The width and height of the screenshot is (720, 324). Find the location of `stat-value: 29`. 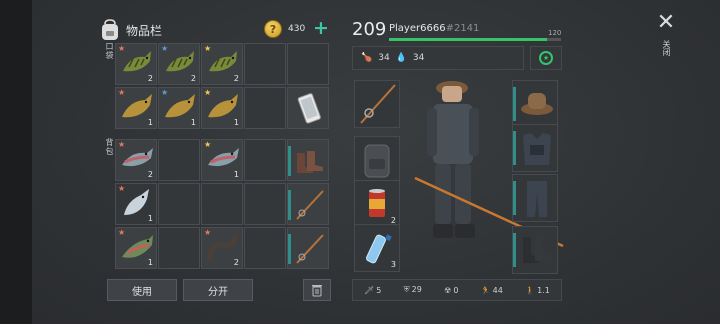

stat-value: 29 is located at coordinates (416, 289).